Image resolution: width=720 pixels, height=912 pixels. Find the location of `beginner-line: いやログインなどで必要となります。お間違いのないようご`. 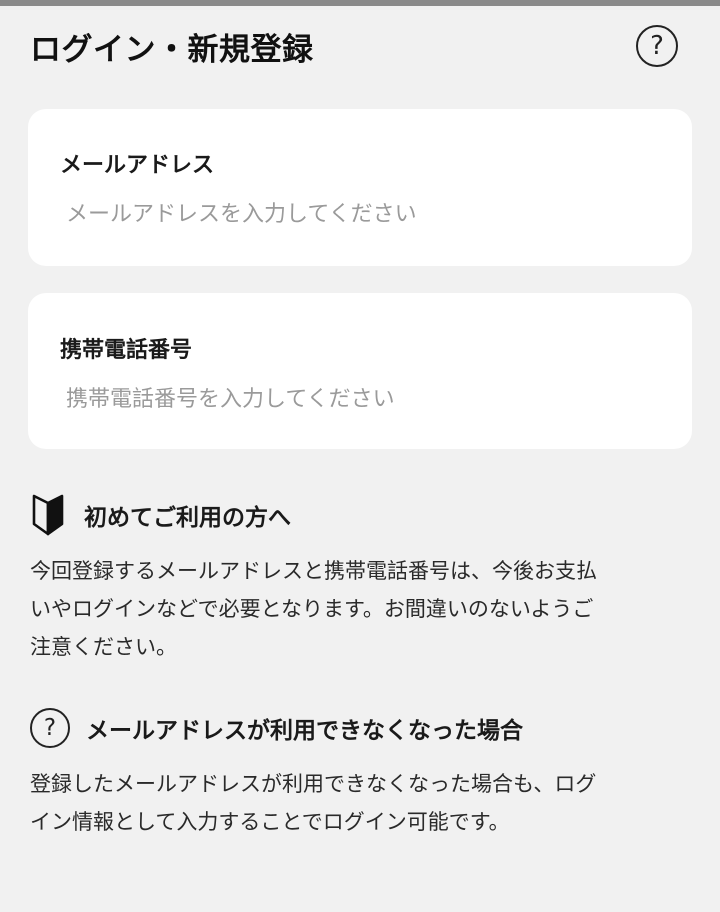

beginner-line: いやログインなどで必要となります。お間違いのないようご is located at coordinates (312, 609).